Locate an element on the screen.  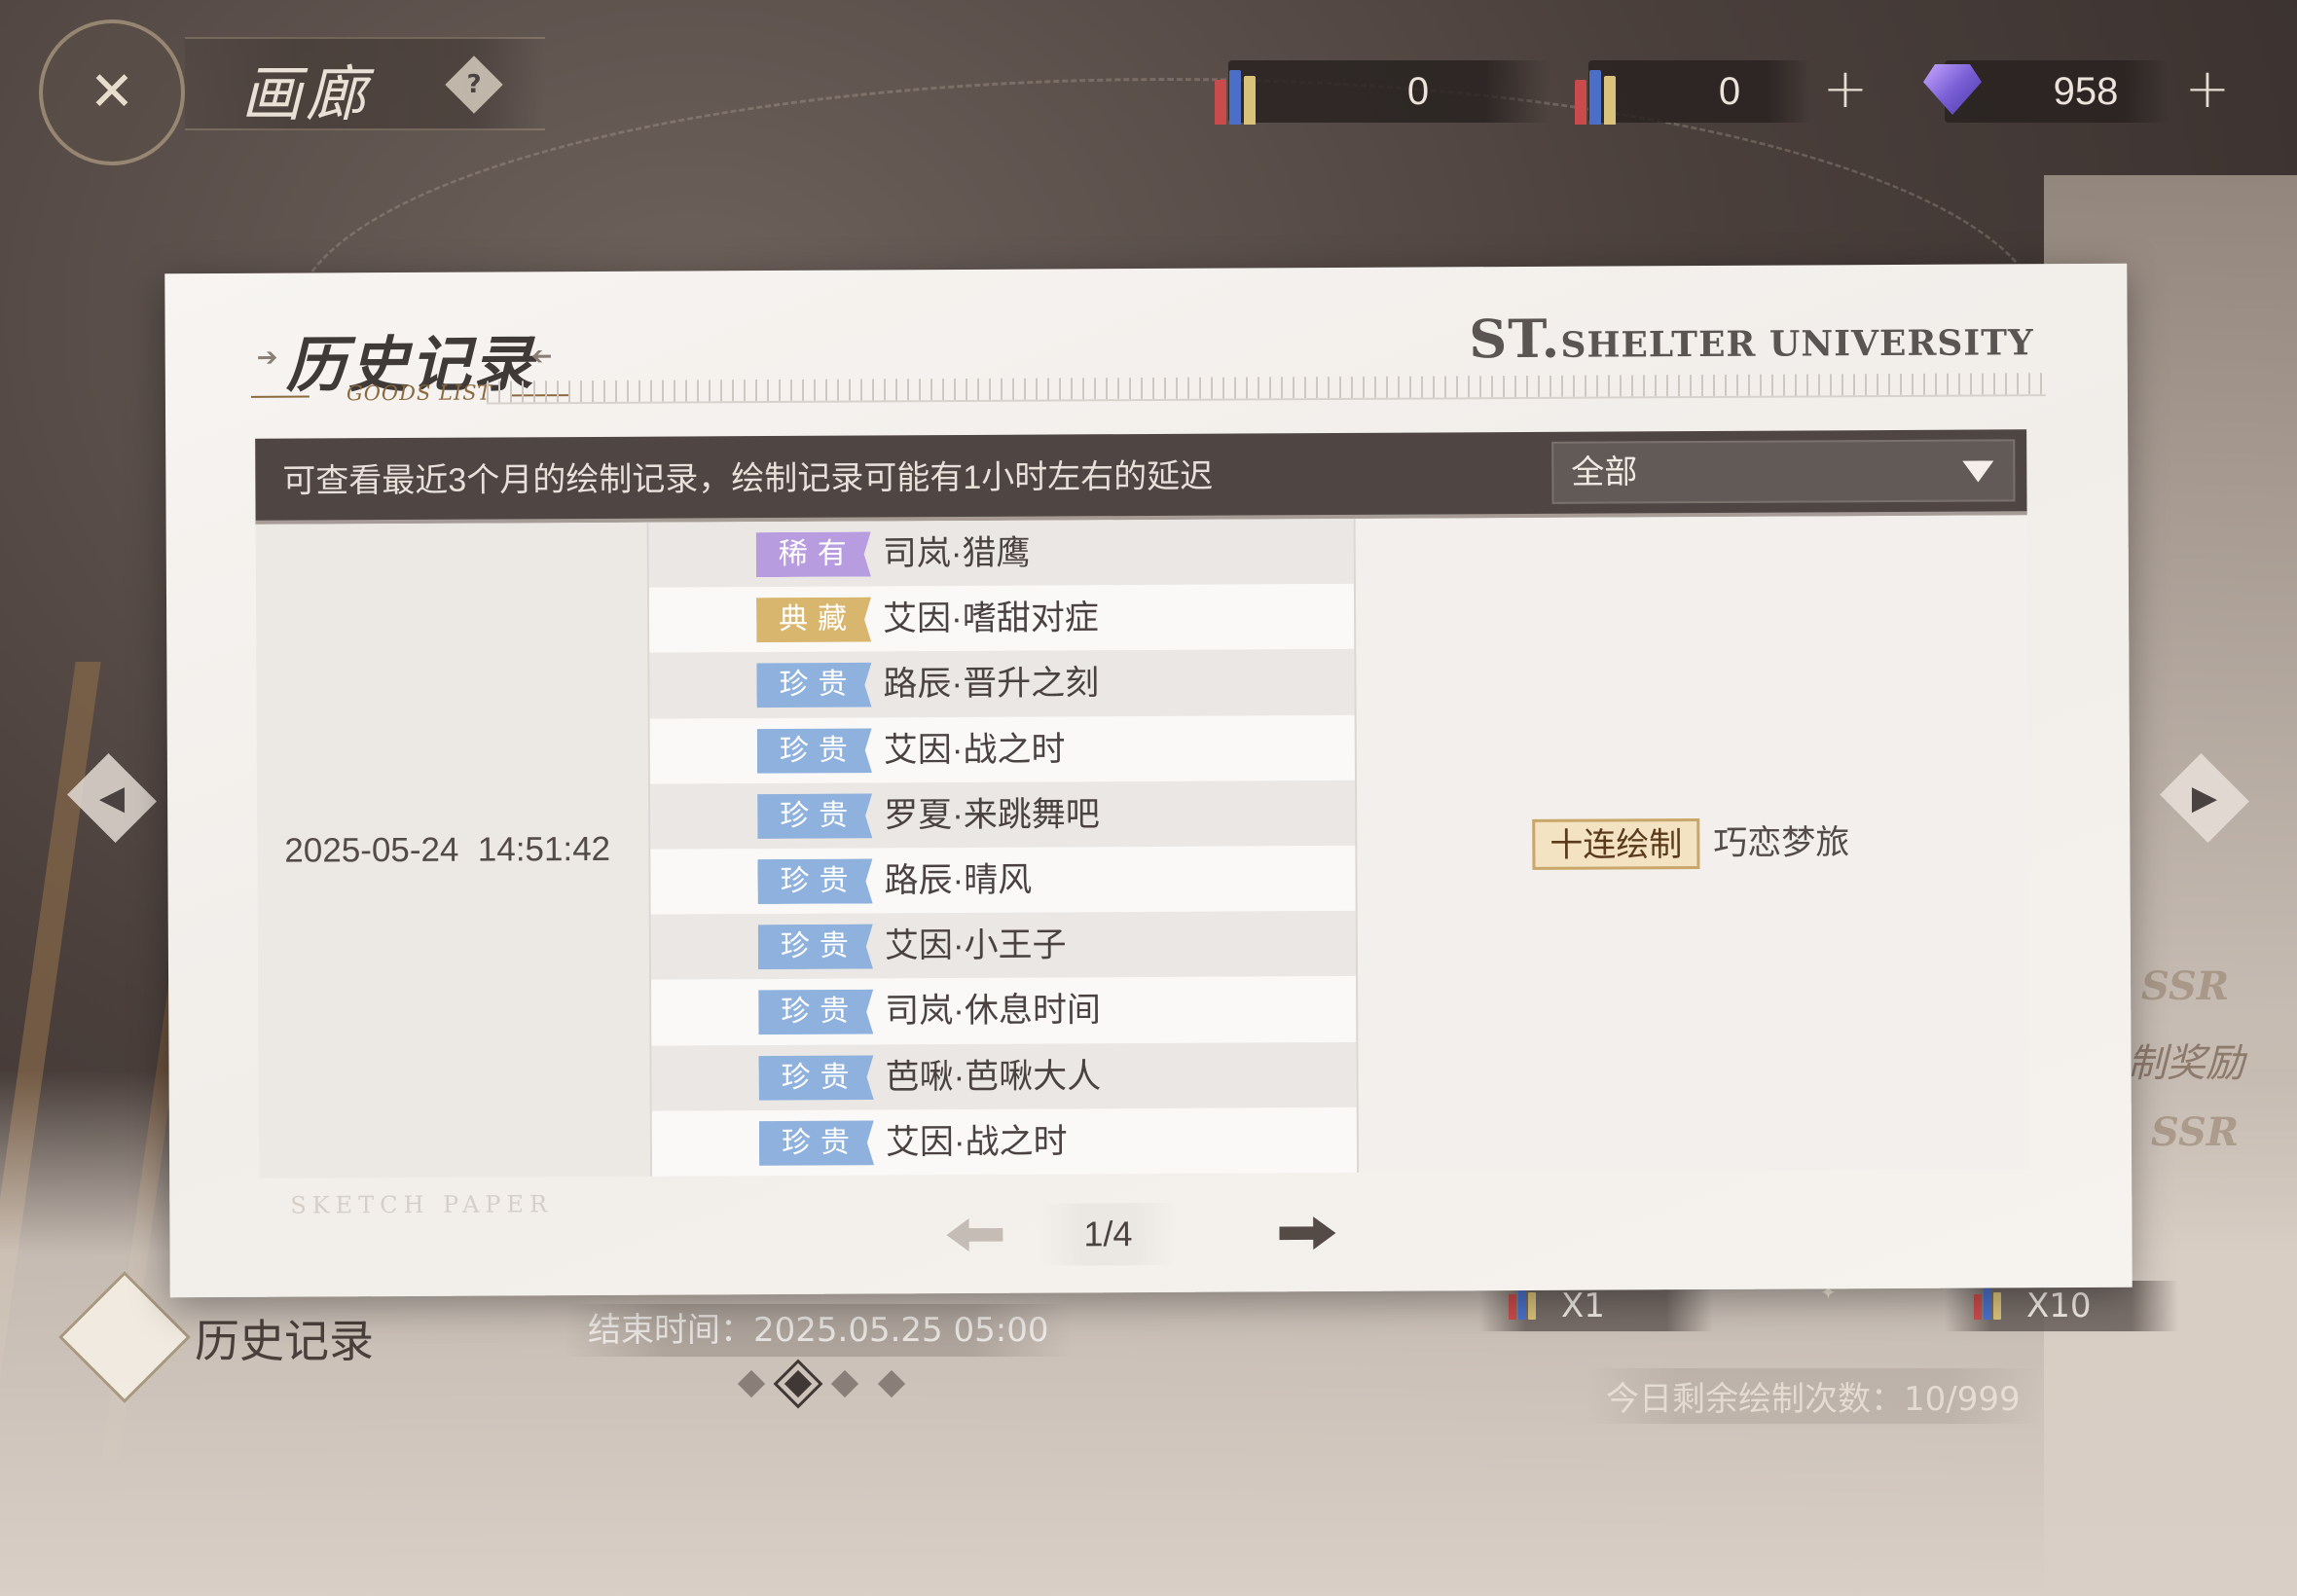
help-button: ? is located at coordinates (474, 84).